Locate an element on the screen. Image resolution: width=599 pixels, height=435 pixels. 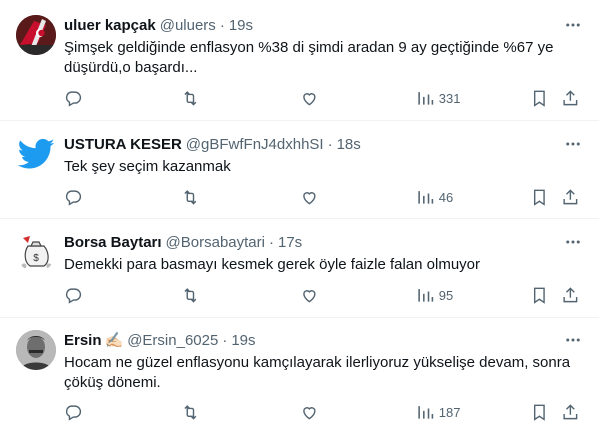
views-button: 95 is located at coordinates (434, 295).